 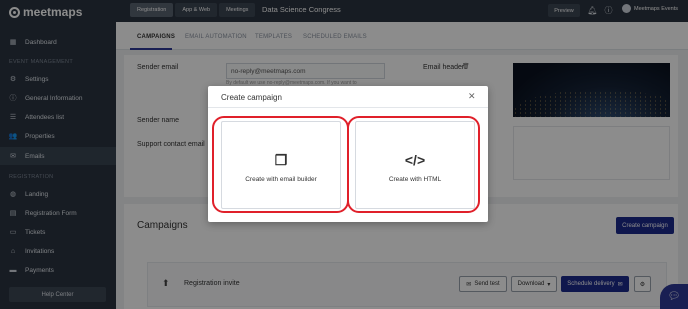 I want to click on close-icon: ✕, so click(x=472, y=96).